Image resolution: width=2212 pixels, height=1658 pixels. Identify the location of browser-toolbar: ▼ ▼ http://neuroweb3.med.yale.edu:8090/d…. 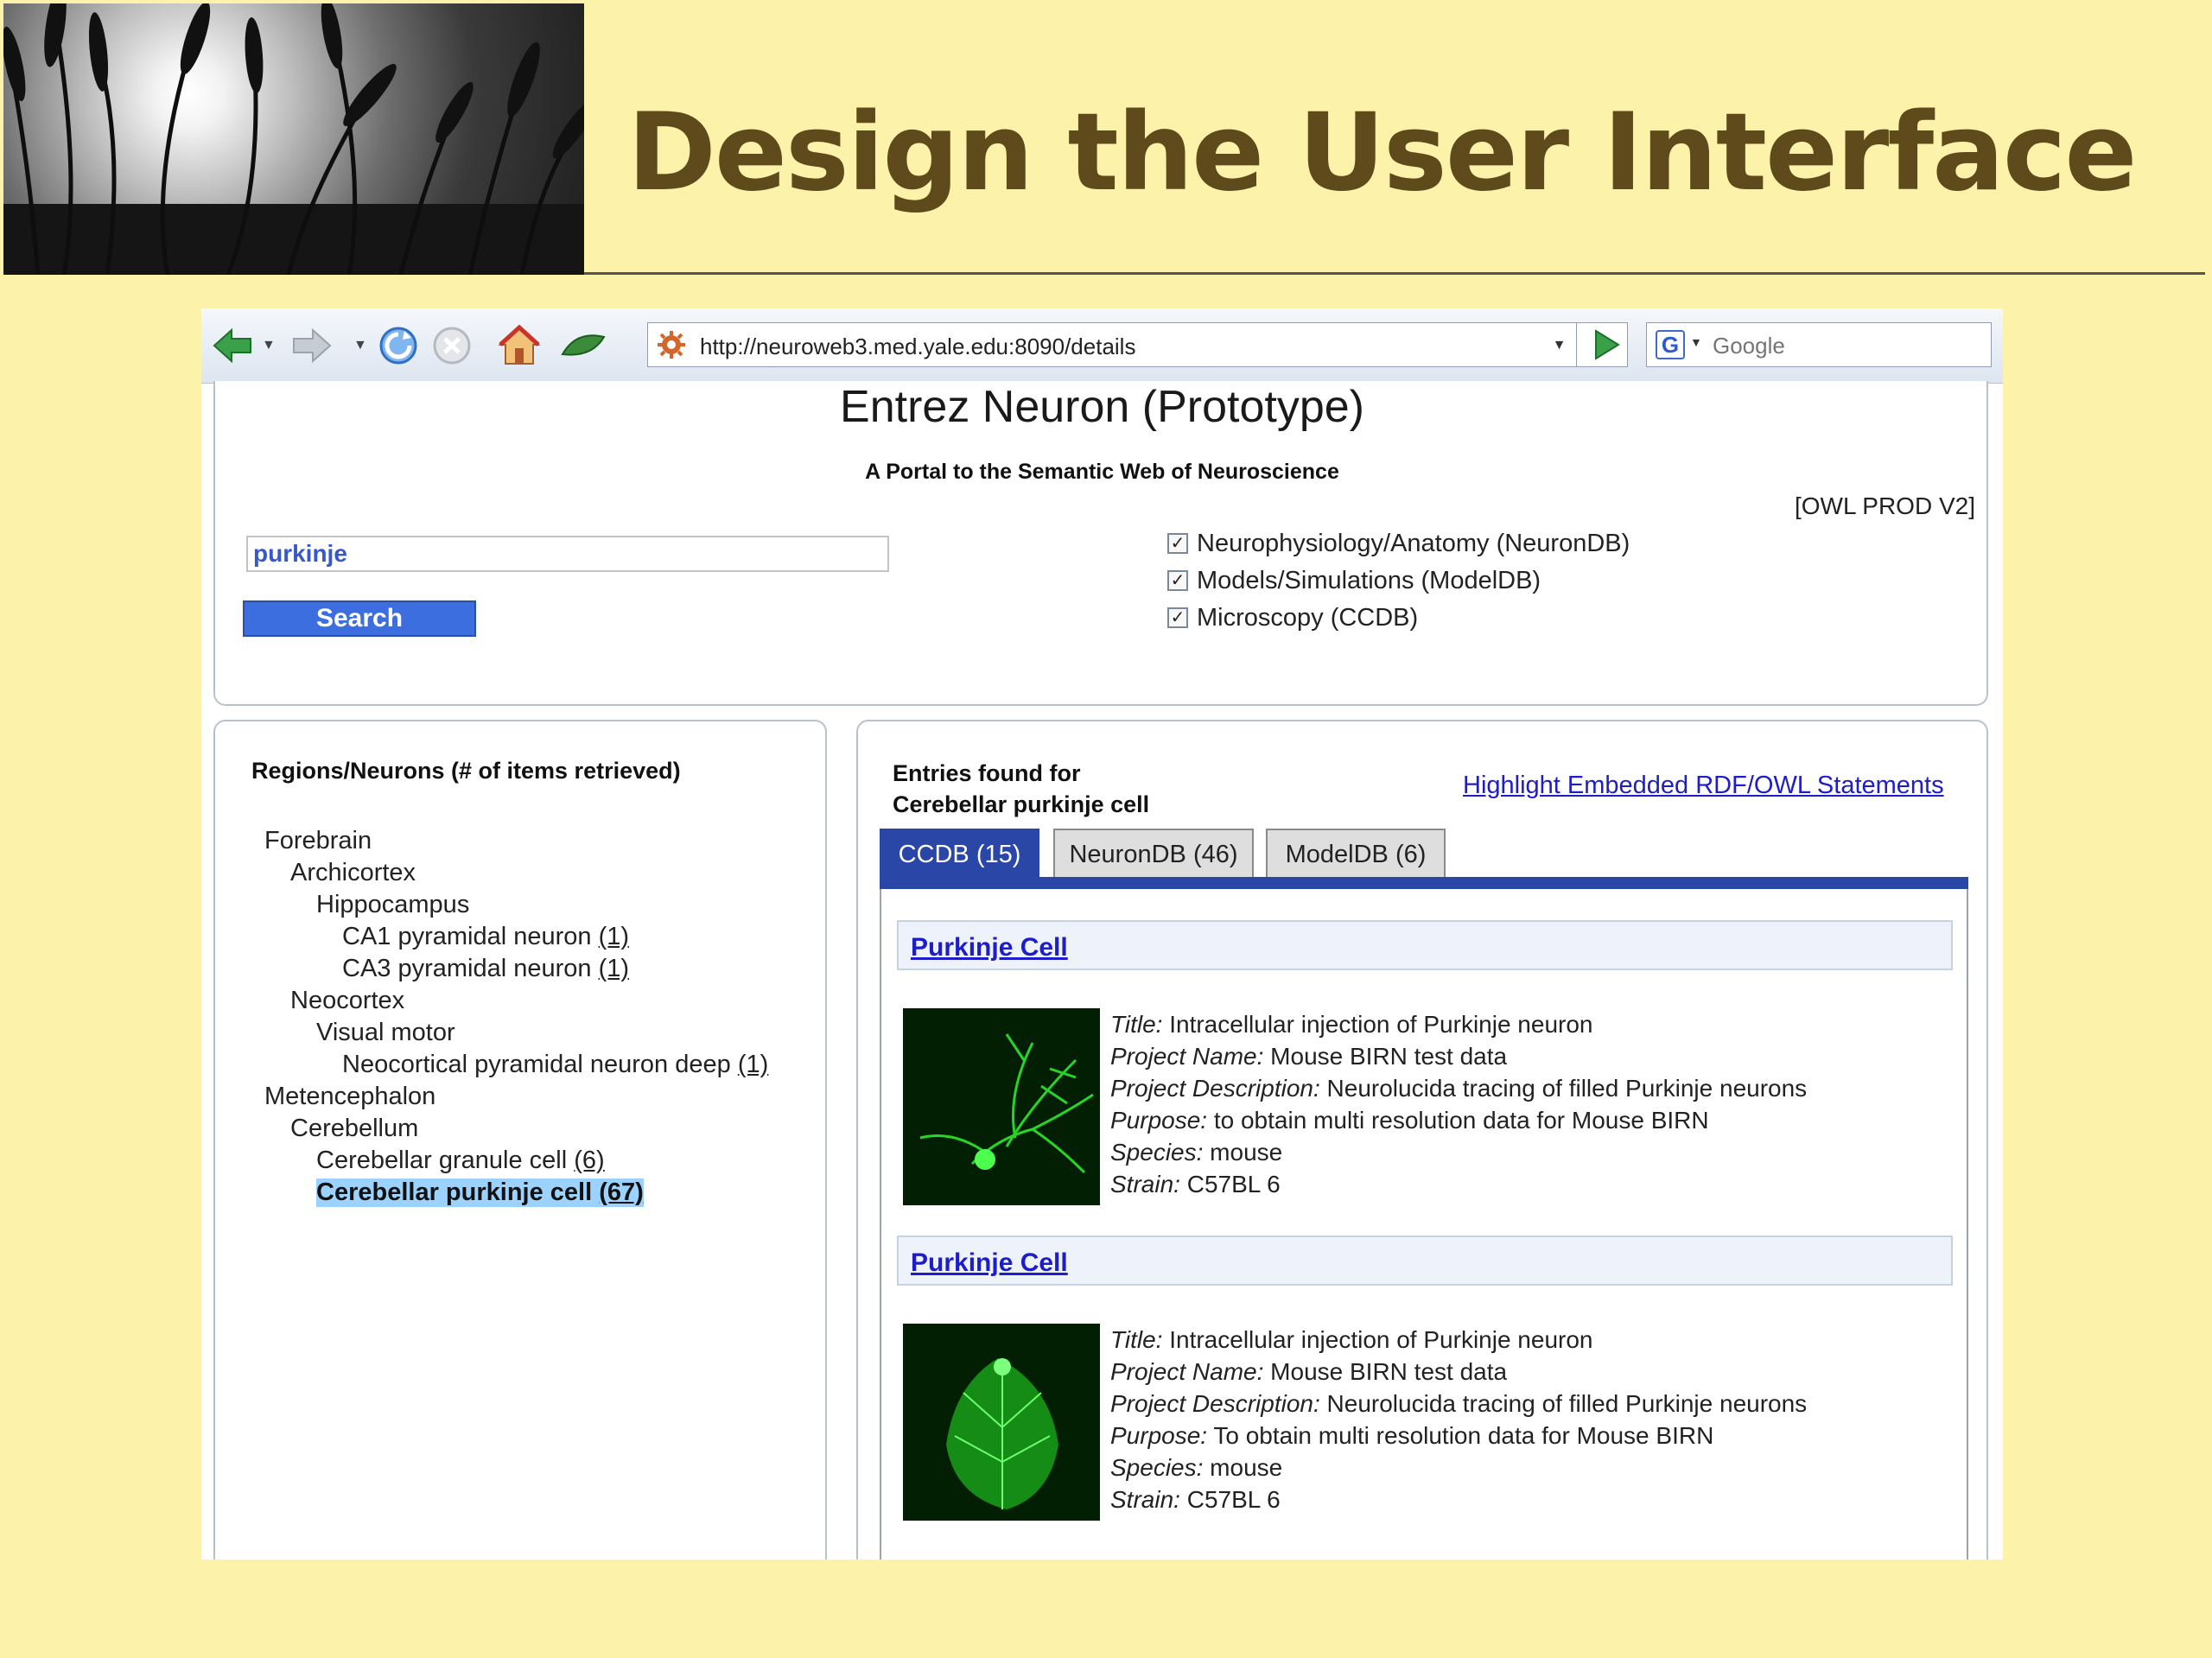
(1102, 346).